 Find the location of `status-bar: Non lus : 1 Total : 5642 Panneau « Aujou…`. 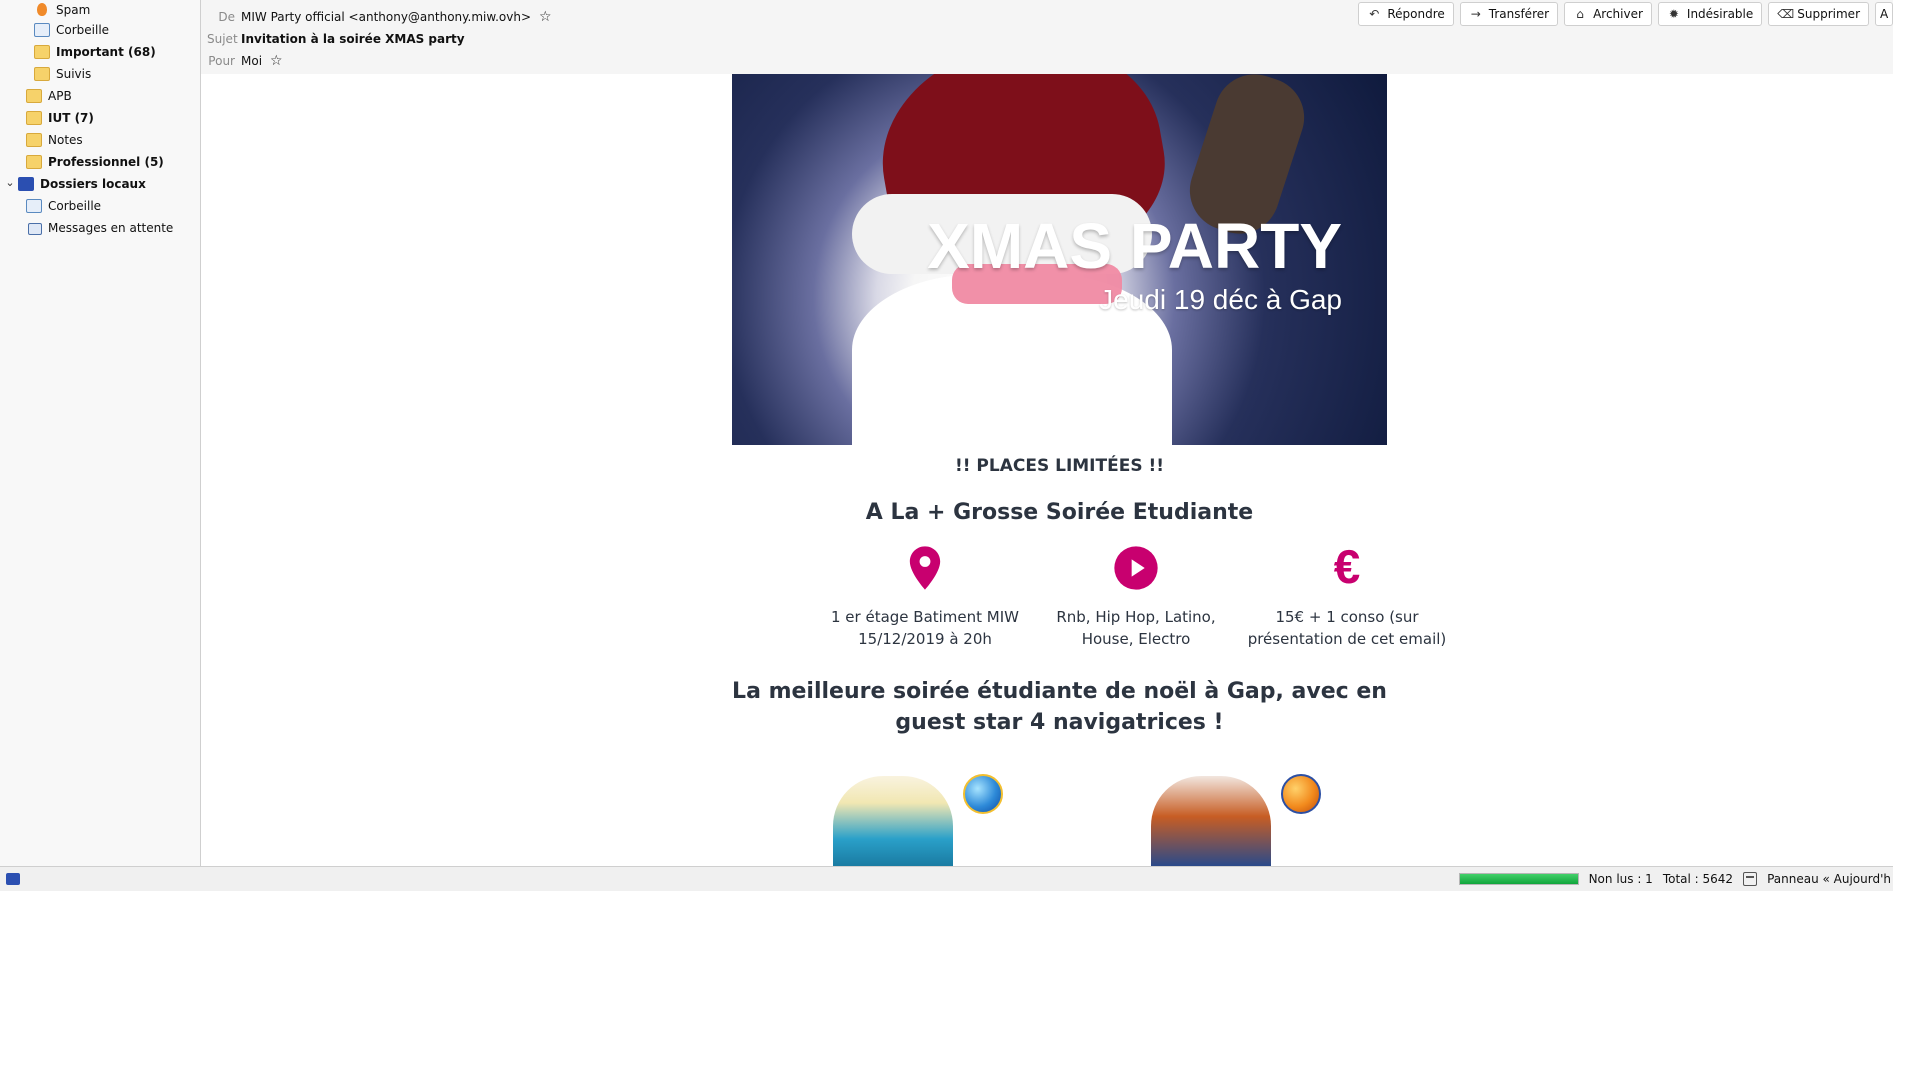

status-bar: Non lus : 1 Total : 5642 Panneau « Aujou… is located at coordinates (946, 878).